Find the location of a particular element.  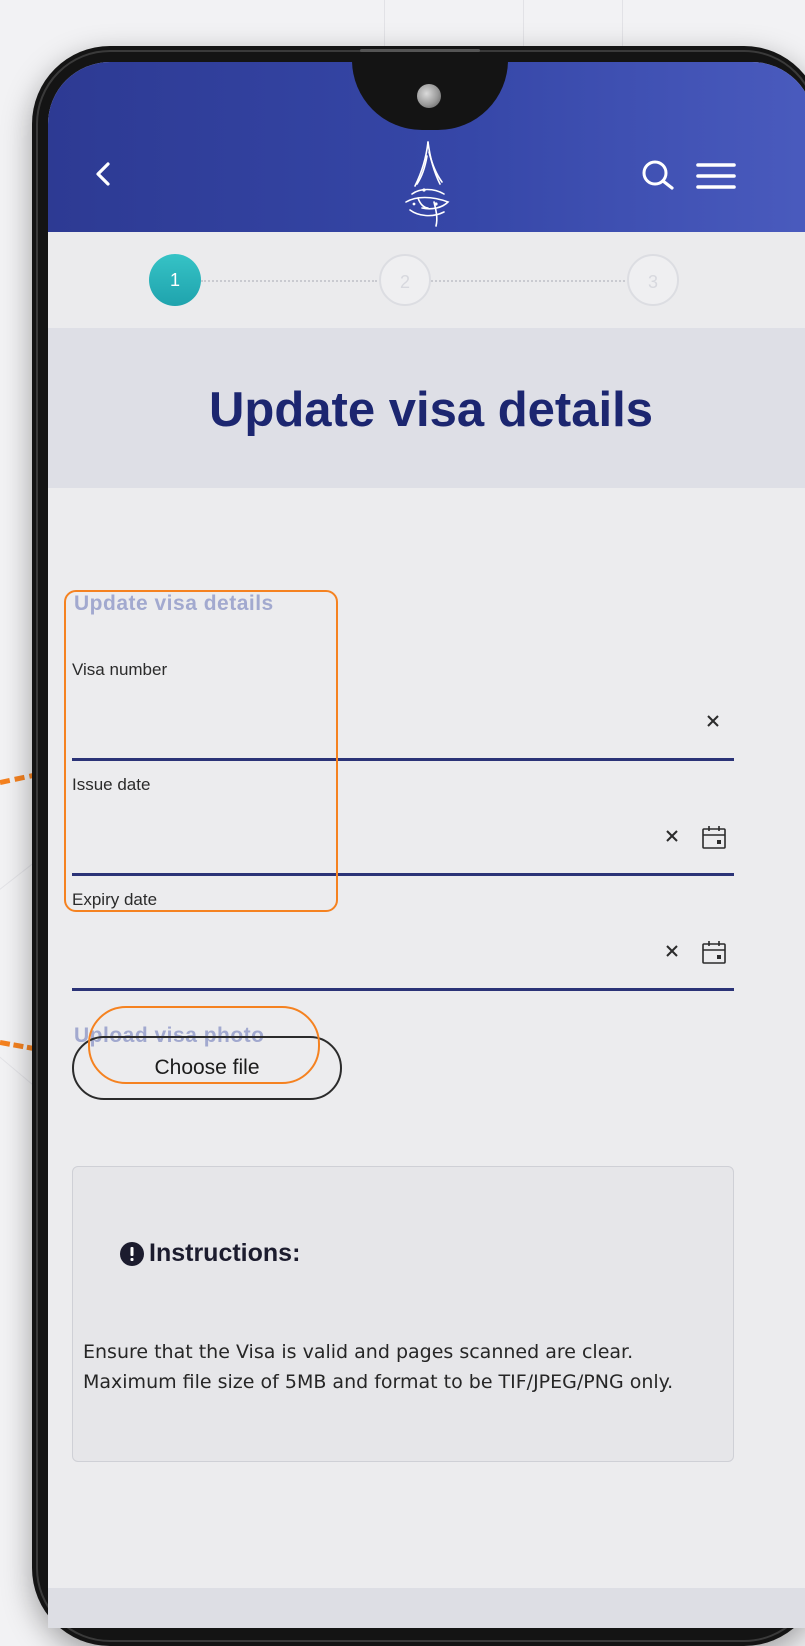

visa-number-field: Visa number is located at coordinates (403, 710).